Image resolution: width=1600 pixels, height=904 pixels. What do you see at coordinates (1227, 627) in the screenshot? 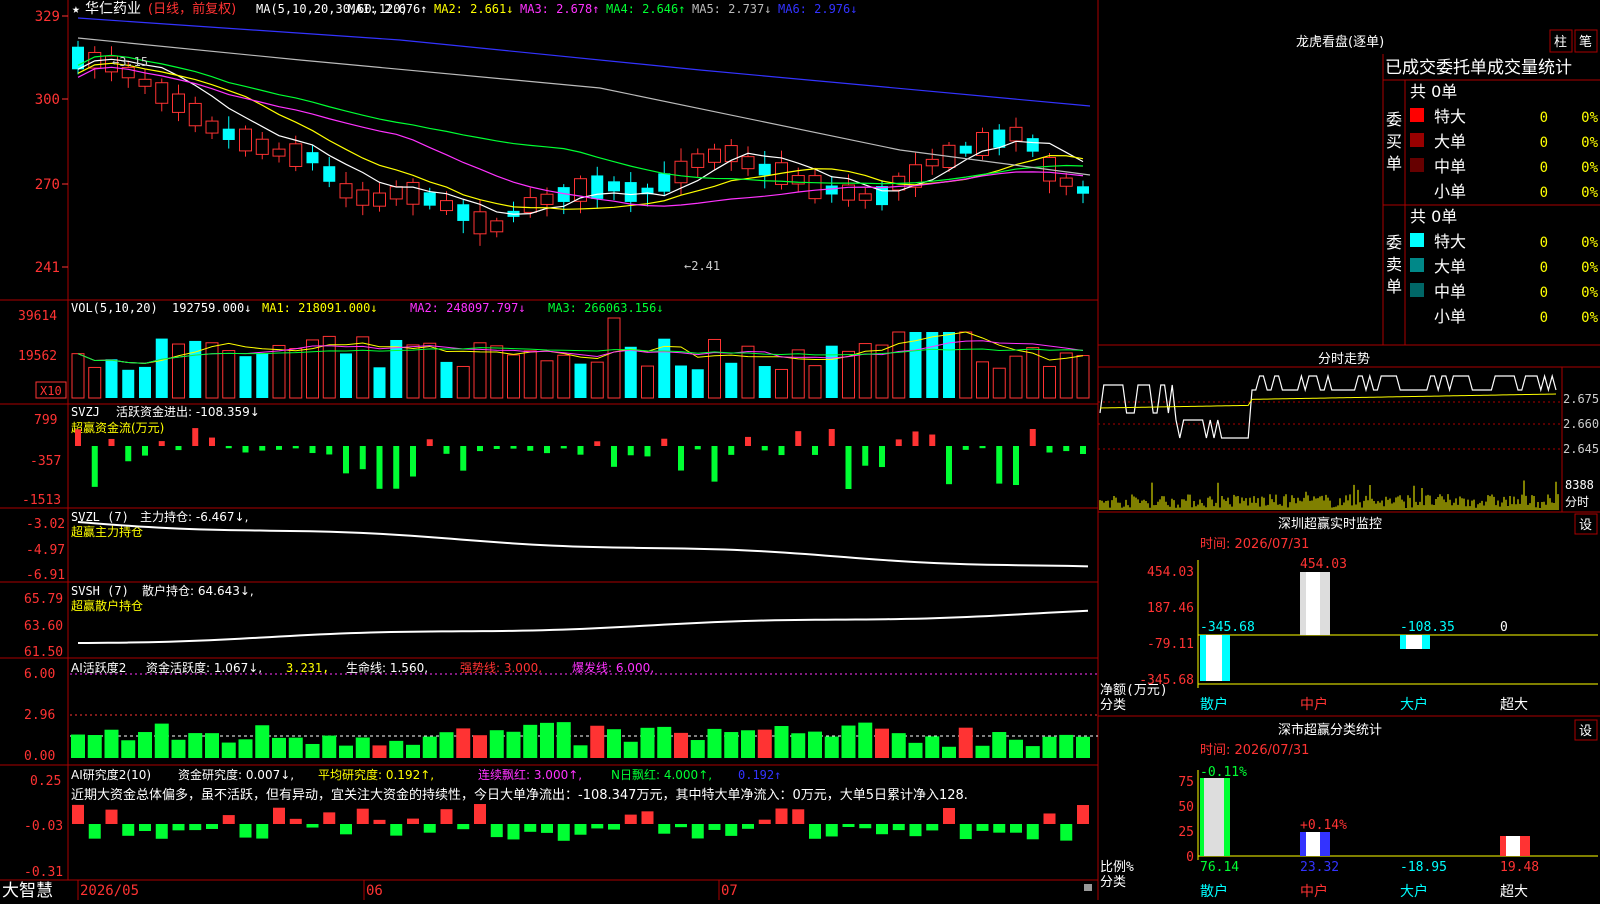
I see `monitor-value: -345.68` at bounding box center [1227, 627].